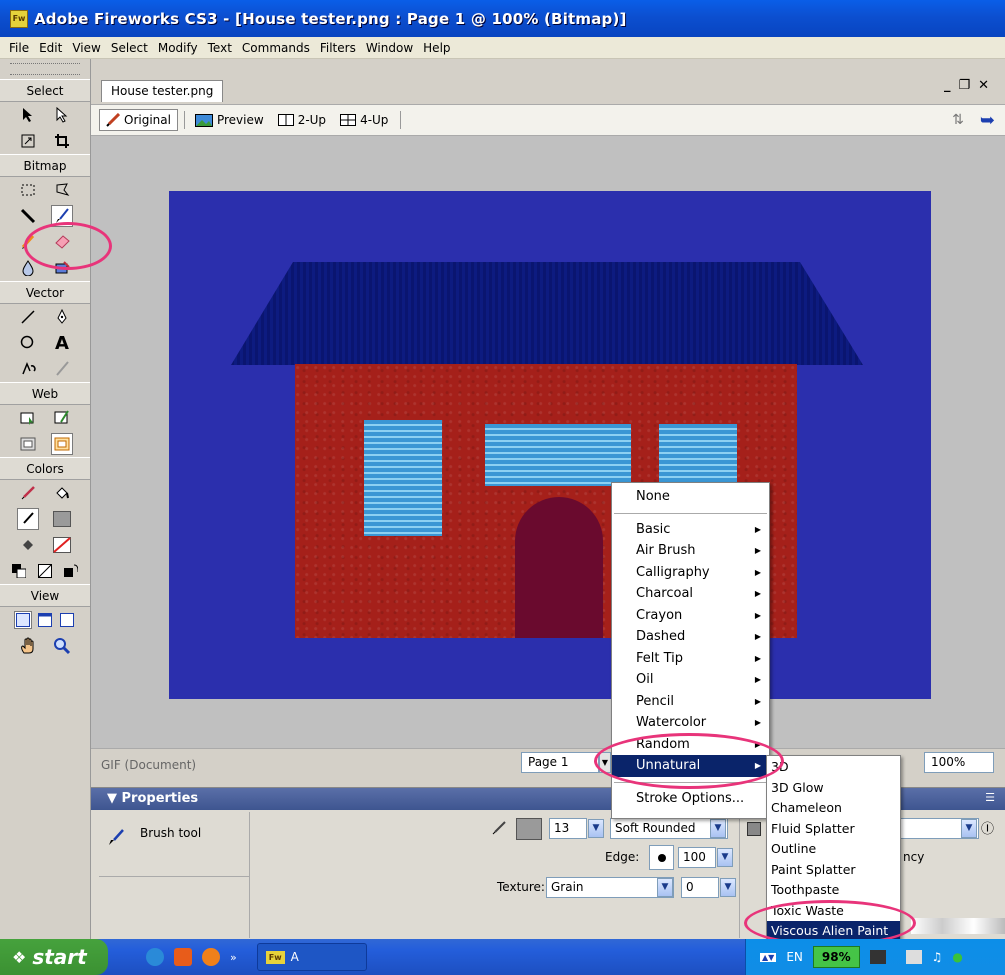  I want to click on start-button: ❖ start, so click(54, 957).